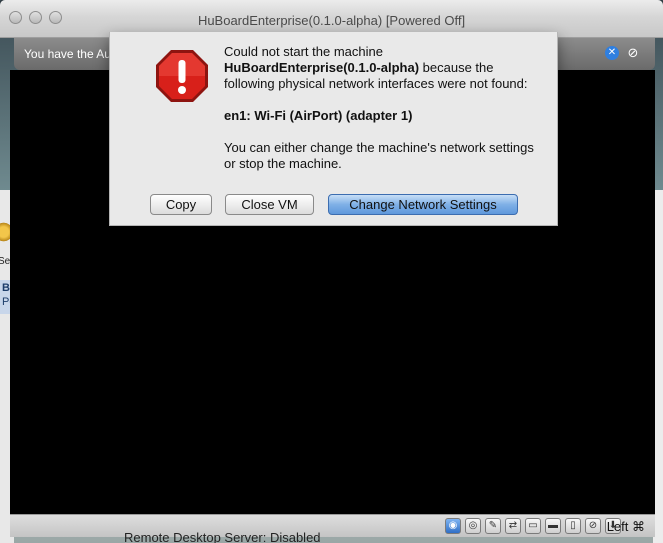  What do you see at coordinates (453, 526) in the screenshot?
I see `hard-disk-icon: ◉` at bounding box center [453, 526].